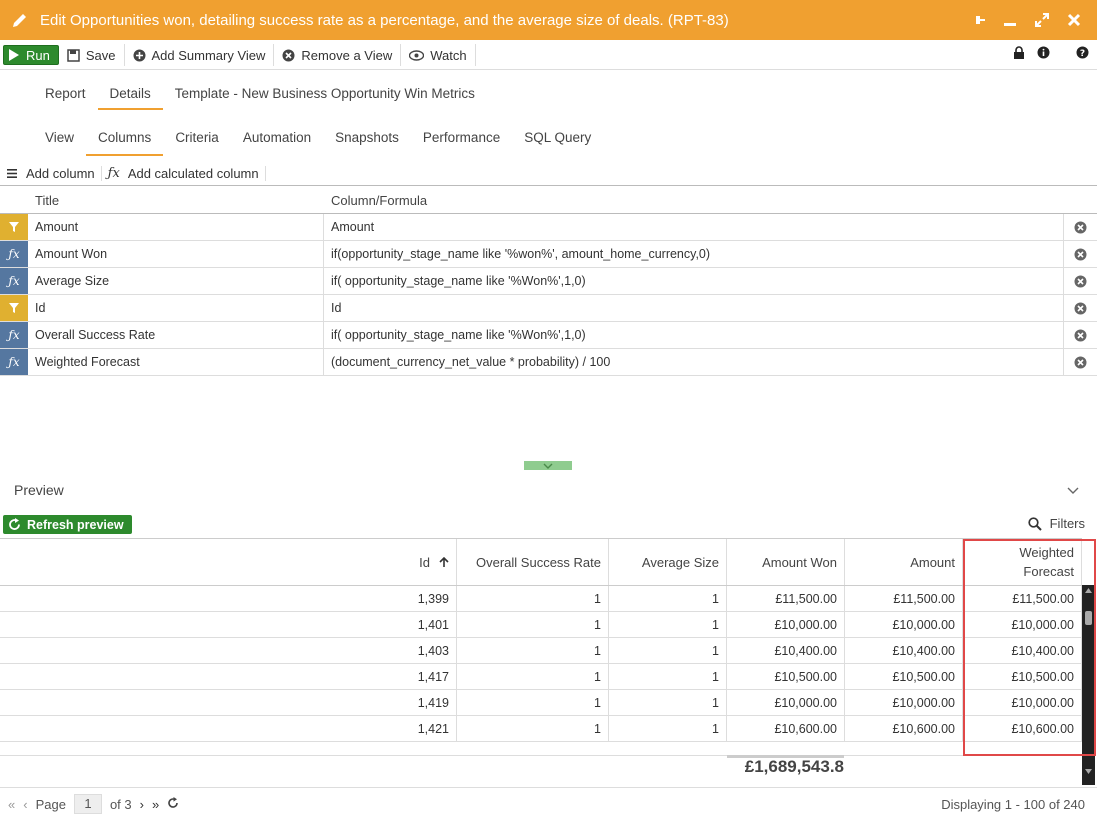 This screenshot has width=1097, height=820. What do you see at coordinates (92, 55) in the screenshot?
I see `save-button: Save` at bounding box center [92, 55].